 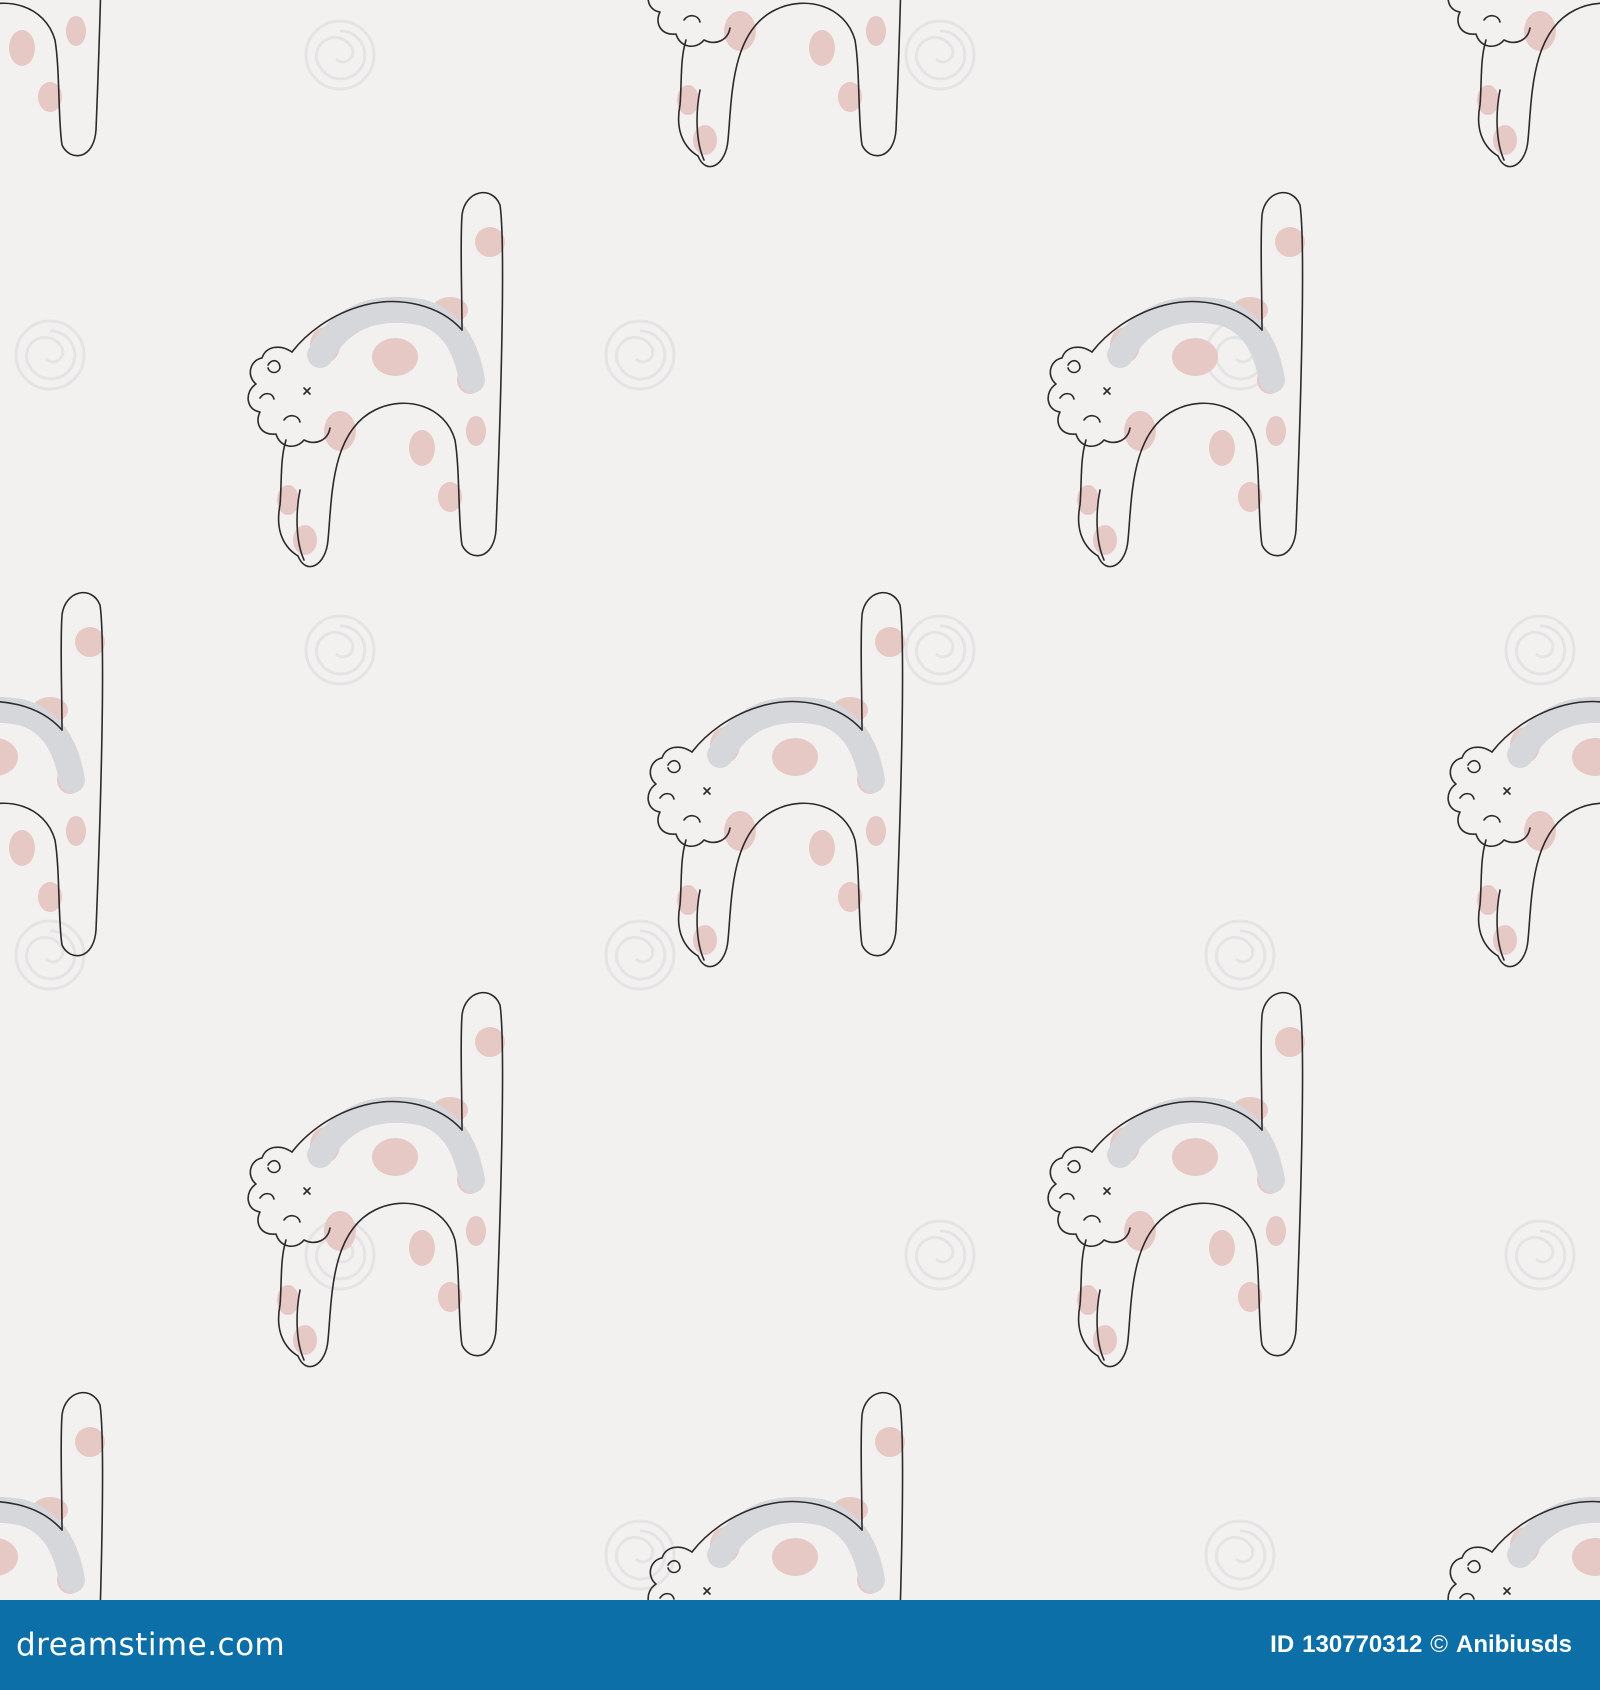 I want to click on brand-text: dreamstime.com, so click(x=151, y=1645).